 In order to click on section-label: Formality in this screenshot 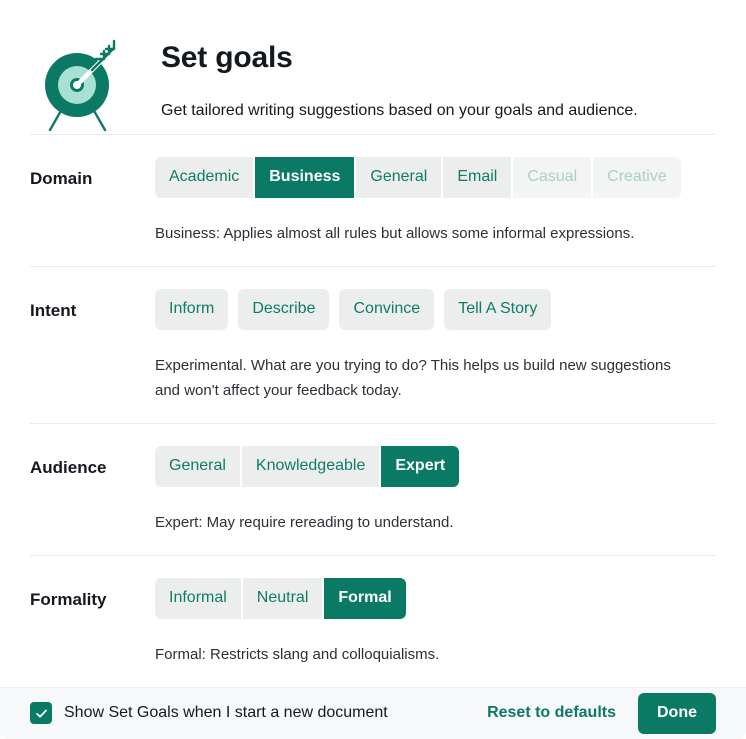, I will do `click(68, 599)`.